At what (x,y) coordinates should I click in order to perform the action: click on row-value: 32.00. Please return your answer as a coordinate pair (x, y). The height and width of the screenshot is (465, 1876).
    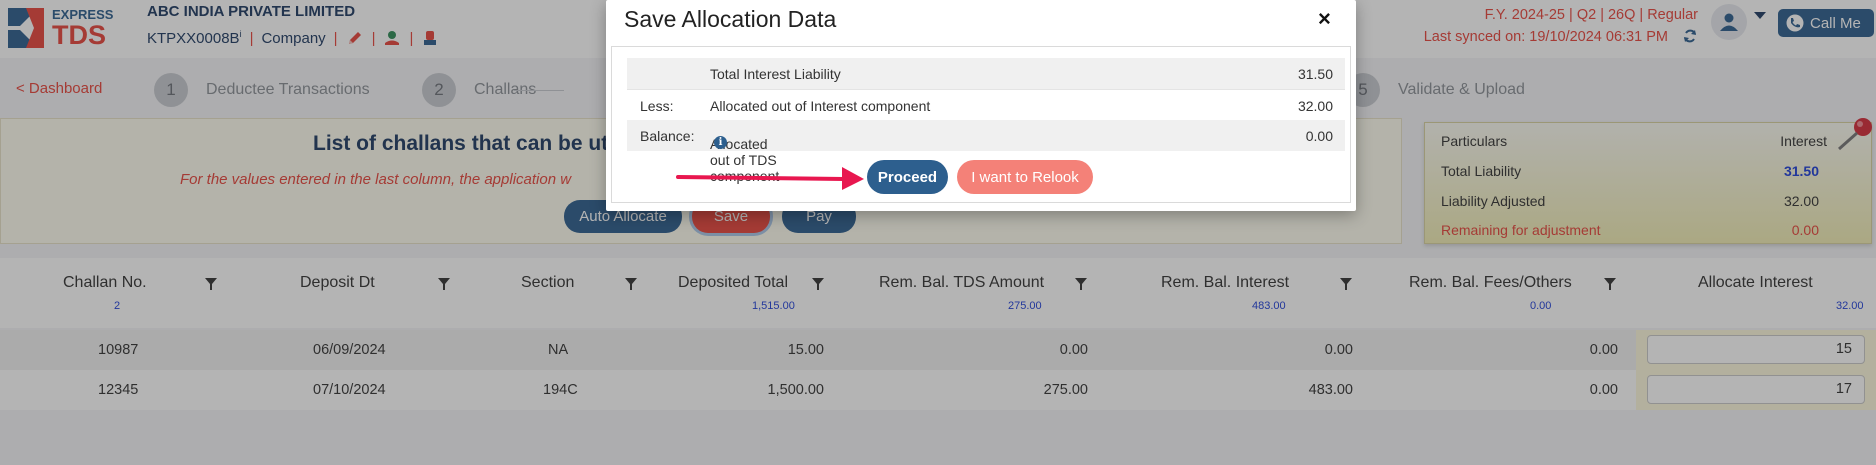
    Looking at the image, I should click on (1315, 106).